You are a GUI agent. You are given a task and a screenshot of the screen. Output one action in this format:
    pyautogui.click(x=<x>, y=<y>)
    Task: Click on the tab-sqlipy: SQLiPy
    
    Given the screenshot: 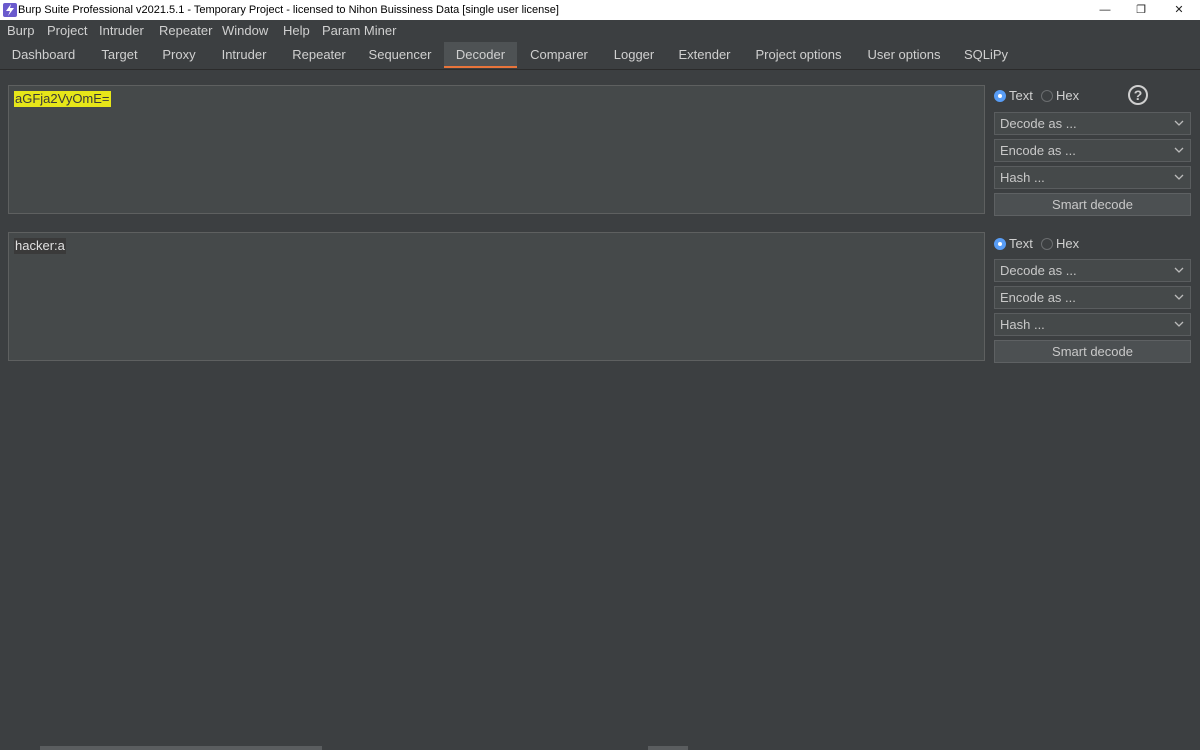 What is the action you would take?
    pyautogui.click(x=986, y=55)
    